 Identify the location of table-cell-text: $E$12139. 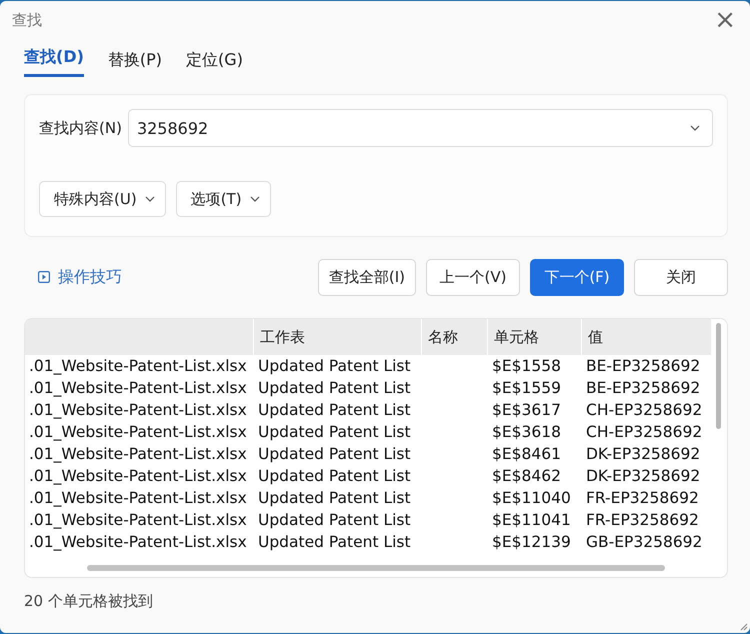
(531, 542).